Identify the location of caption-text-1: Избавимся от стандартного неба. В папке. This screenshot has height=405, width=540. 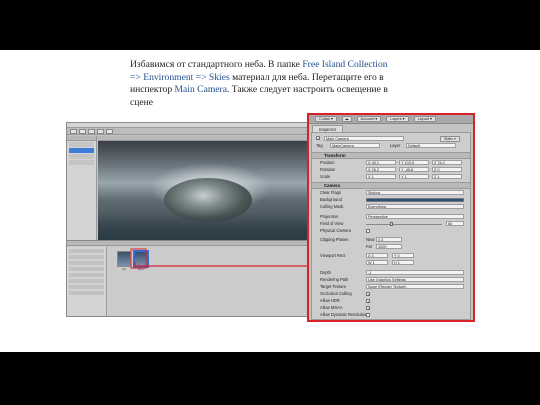
(216, 64).